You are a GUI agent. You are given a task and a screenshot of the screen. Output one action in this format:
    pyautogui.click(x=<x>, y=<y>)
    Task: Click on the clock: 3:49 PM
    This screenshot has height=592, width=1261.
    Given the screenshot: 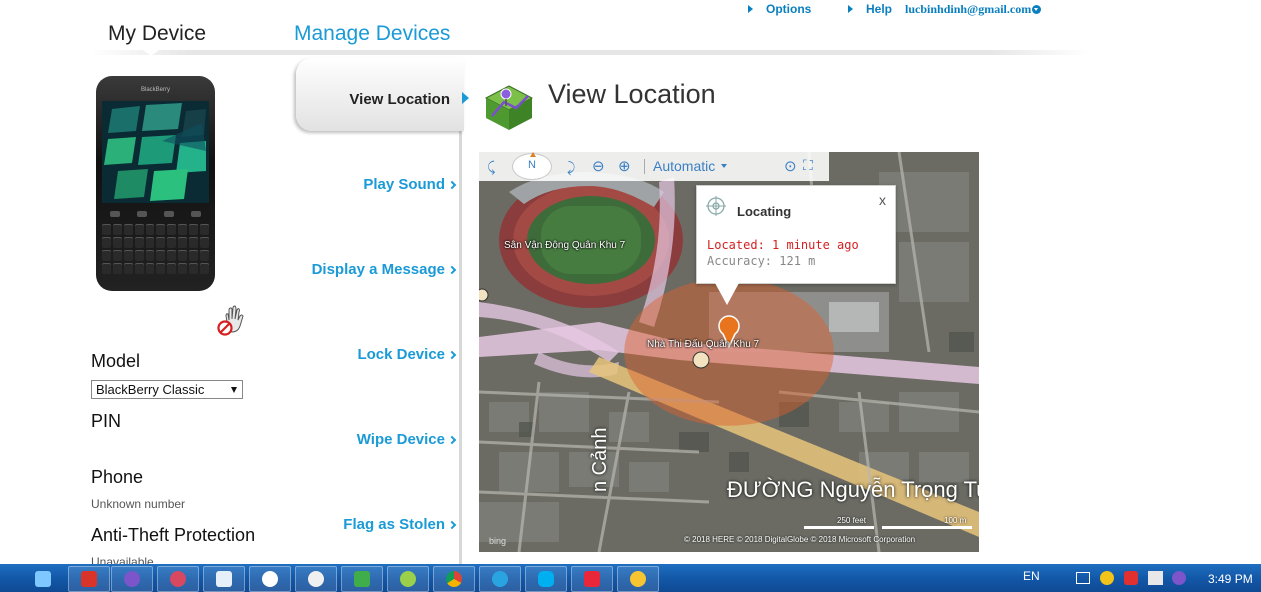 What is the action you would take?
    pyautogui.click(x=1230, y=579)
    